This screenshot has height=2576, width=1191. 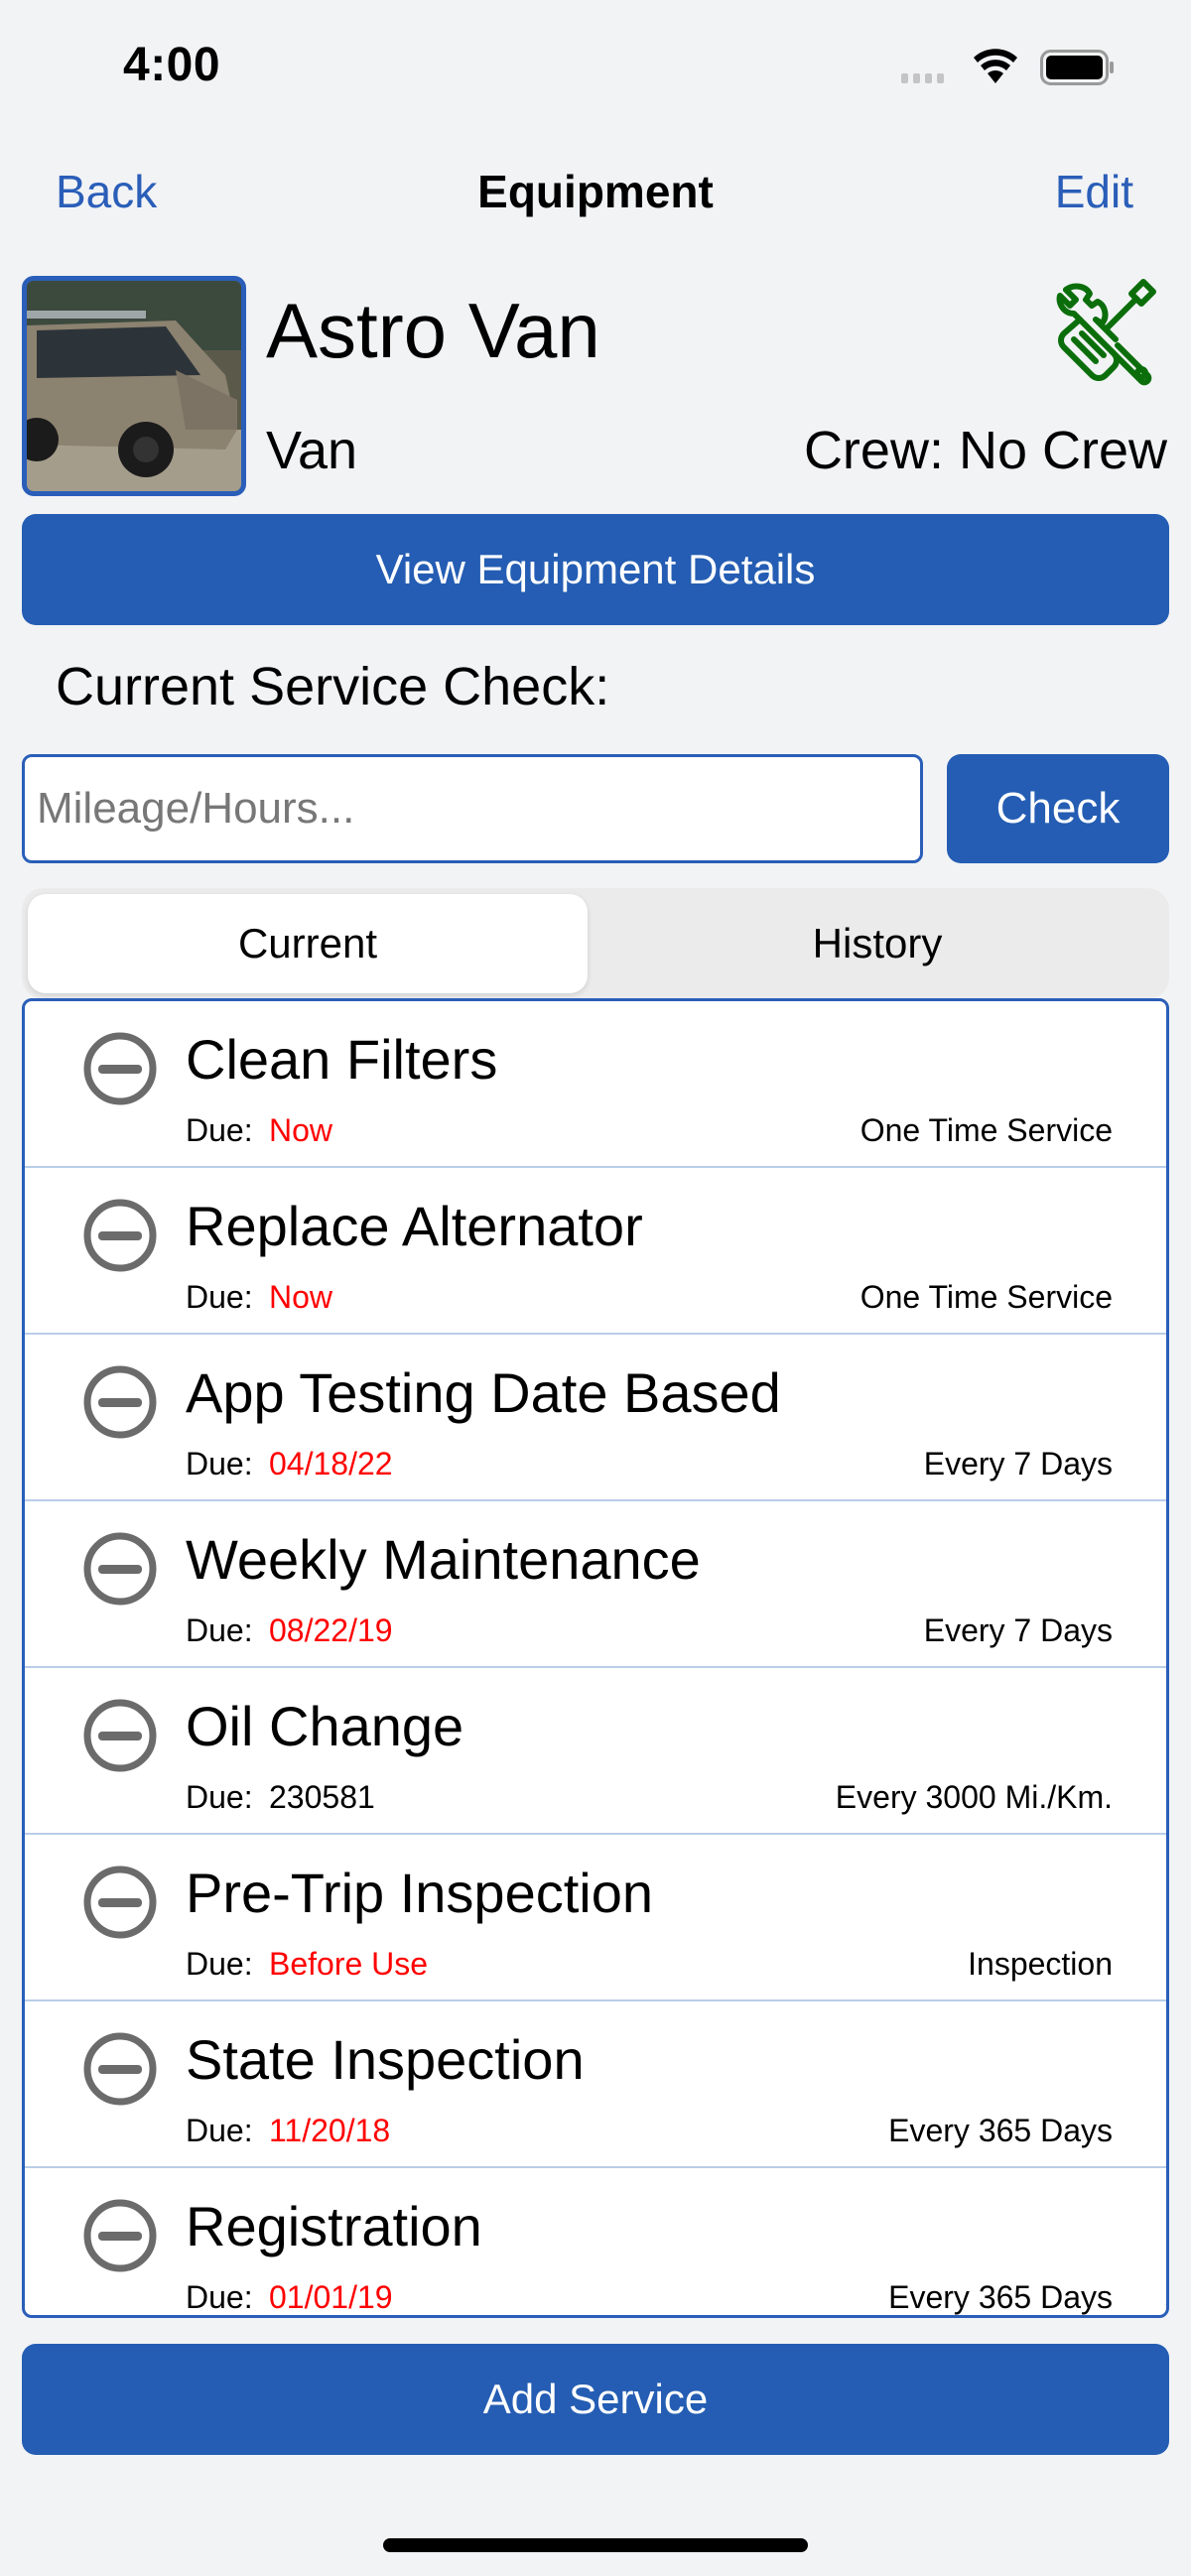 I want to click on service-title: Registration, so click(x=334, y=2226).